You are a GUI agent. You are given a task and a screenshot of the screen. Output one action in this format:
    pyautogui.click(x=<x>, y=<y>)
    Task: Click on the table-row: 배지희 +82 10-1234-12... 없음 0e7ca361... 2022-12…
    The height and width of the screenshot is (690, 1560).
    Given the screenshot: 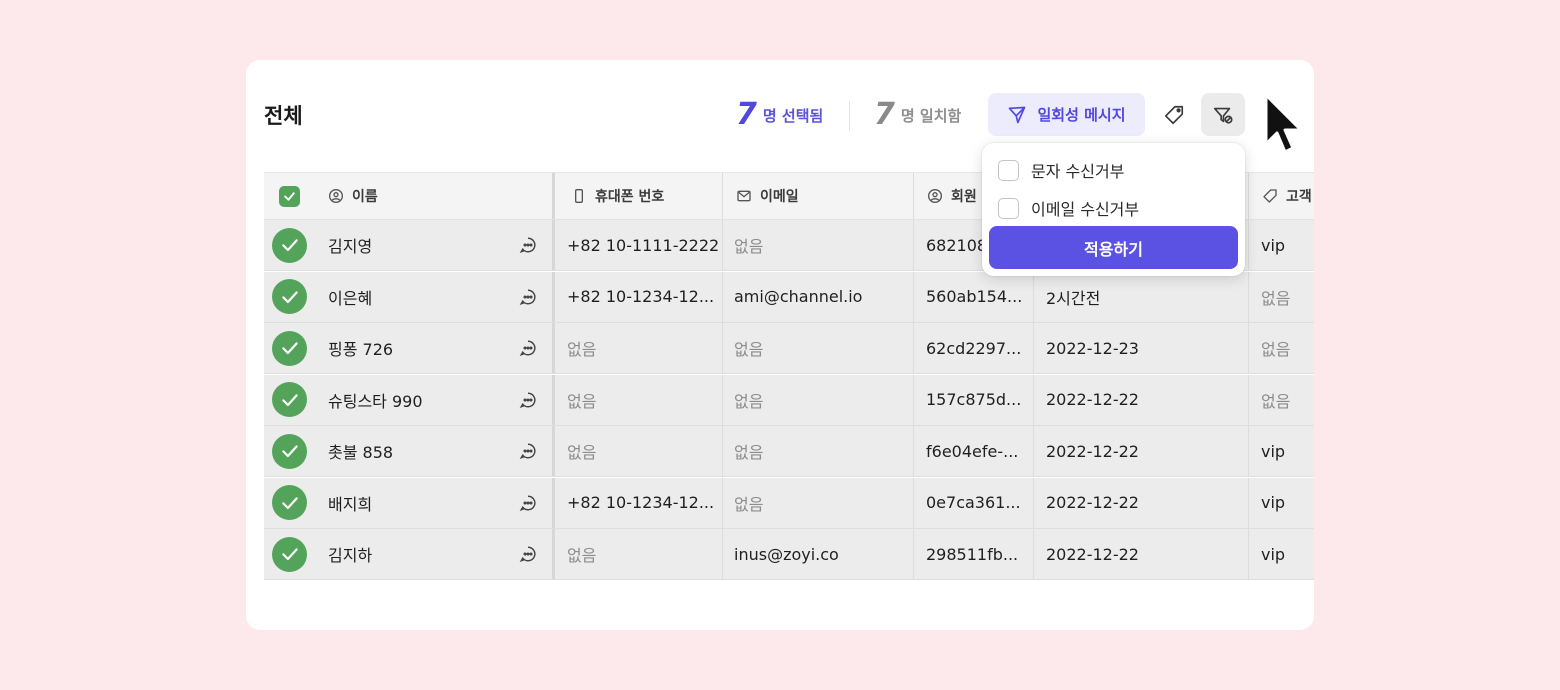 What is the action you would take?
    pyautogui.click(x=789, y=503)
    